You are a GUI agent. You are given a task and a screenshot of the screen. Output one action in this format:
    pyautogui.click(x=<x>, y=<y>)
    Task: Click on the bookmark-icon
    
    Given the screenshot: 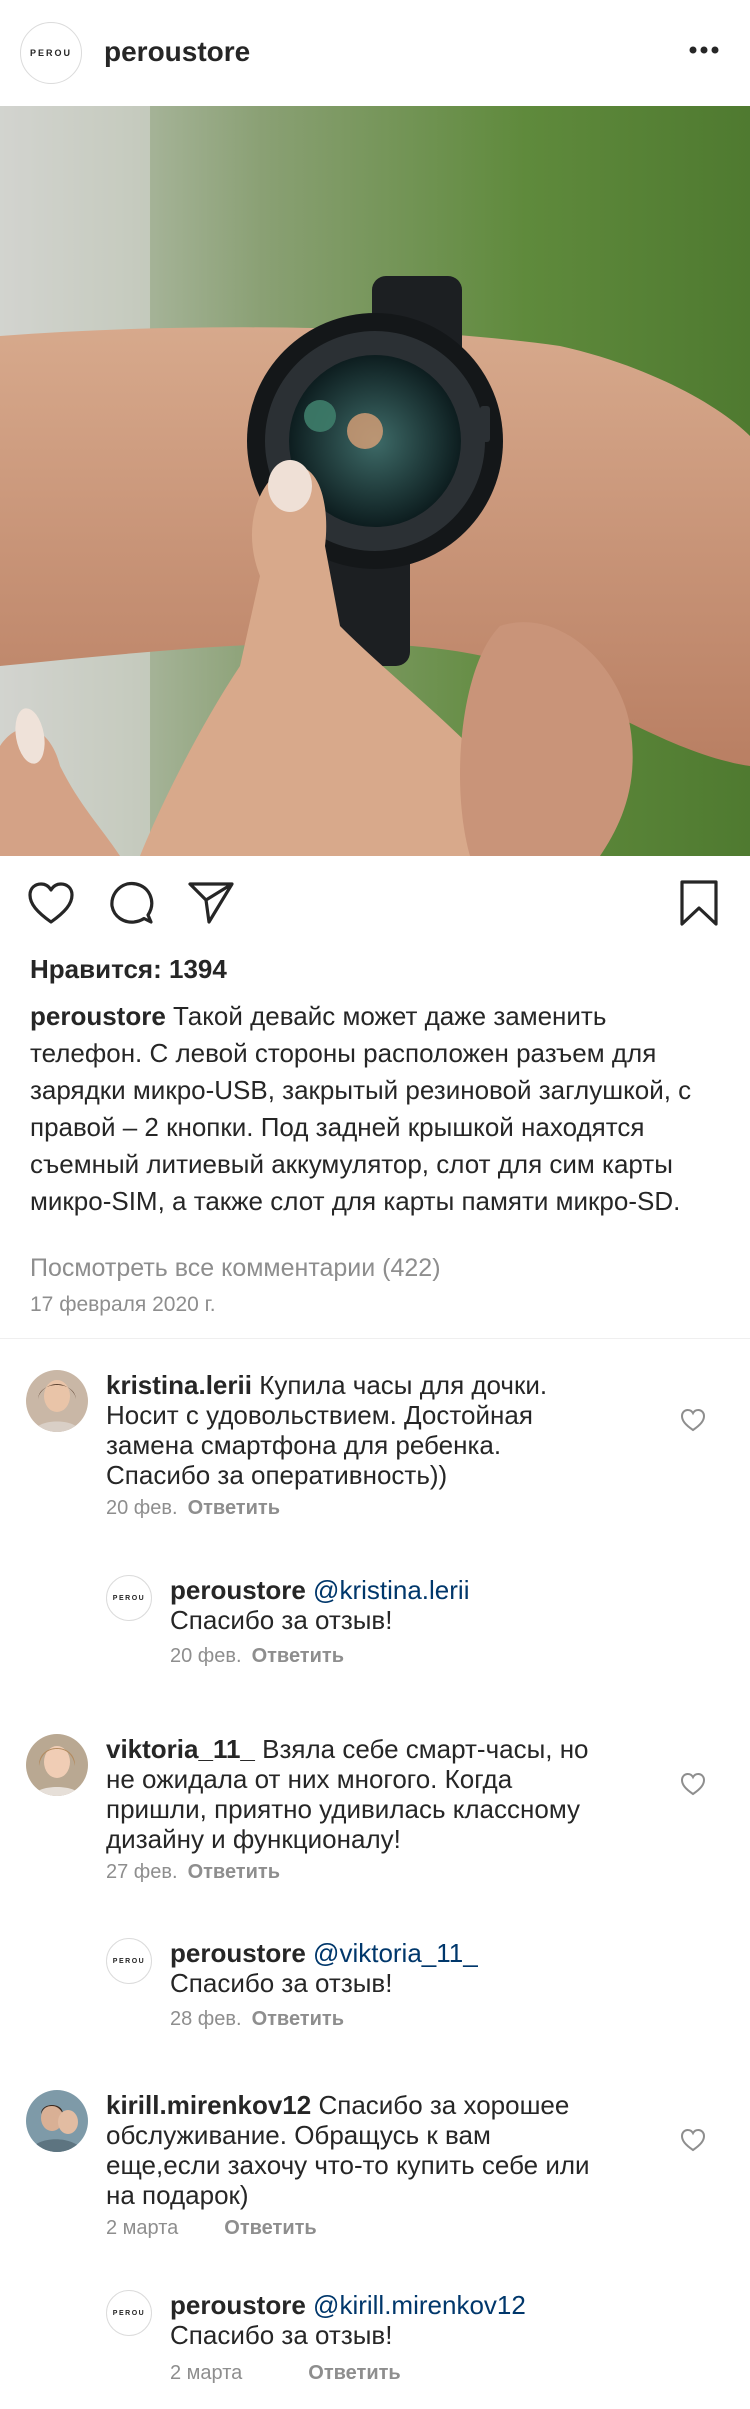 What is the action you would take?
    pyautogui.click(x=699, y=903)
    